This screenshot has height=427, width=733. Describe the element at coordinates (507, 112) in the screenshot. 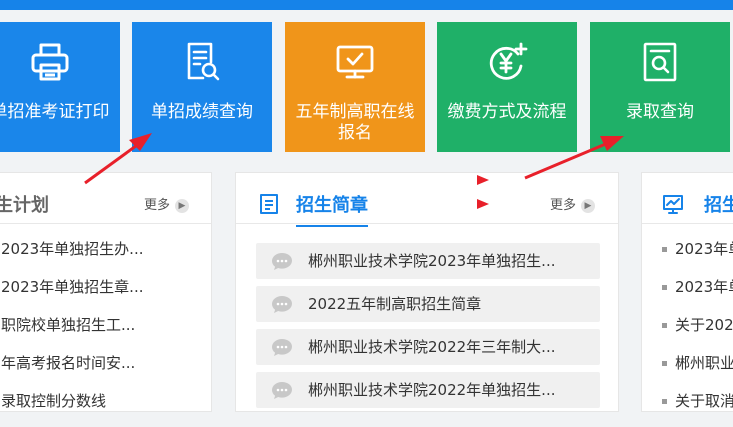

I see `tile-label: 缴费方式及流程` at that location.